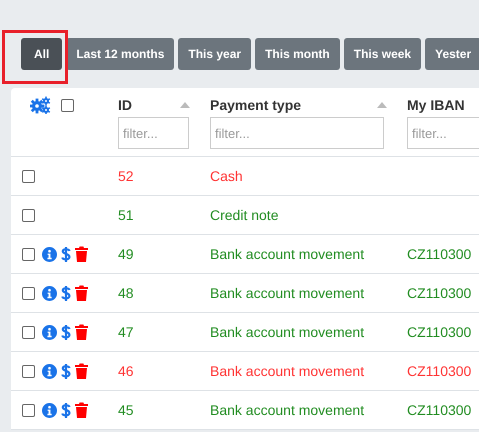  What do you see at coordinates (120, 54) in the screenshot?
I see `filter-button: Last 12 months` at bounding box center [120, 54].